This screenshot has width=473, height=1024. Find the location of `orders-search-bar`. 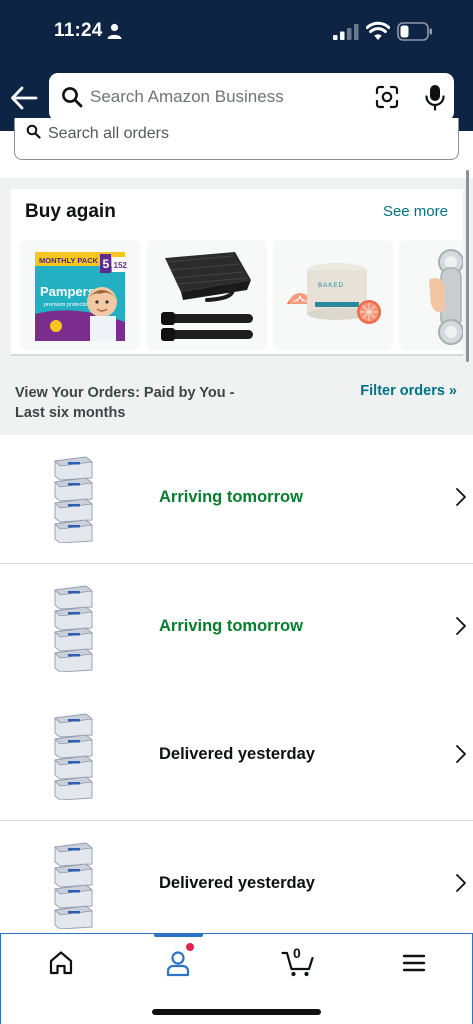

orders-search-bar is located at coordinates (236, 139).